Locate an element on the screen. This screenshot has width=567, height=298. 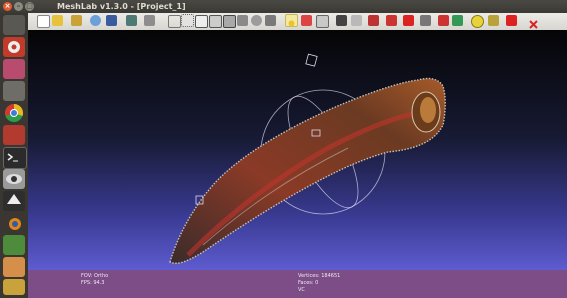
measure-icon is located at coordinates (391, 20).